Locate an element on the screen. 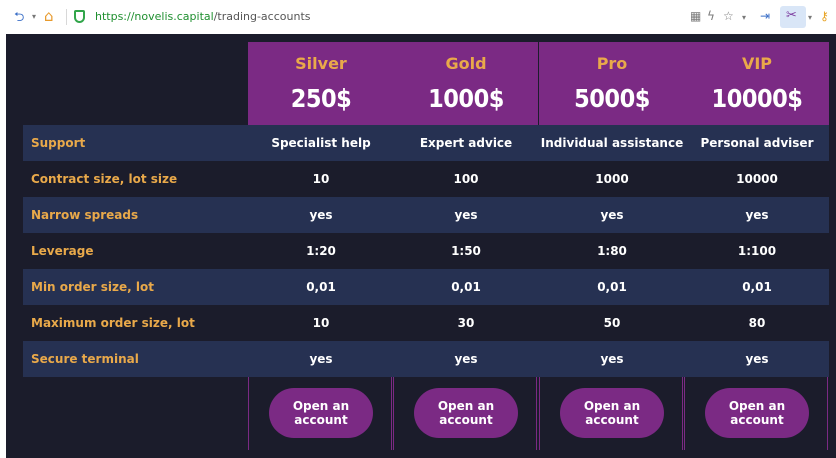 The image size is (836, 458). table-cell: 10000 is located at coordinates (757, 179).